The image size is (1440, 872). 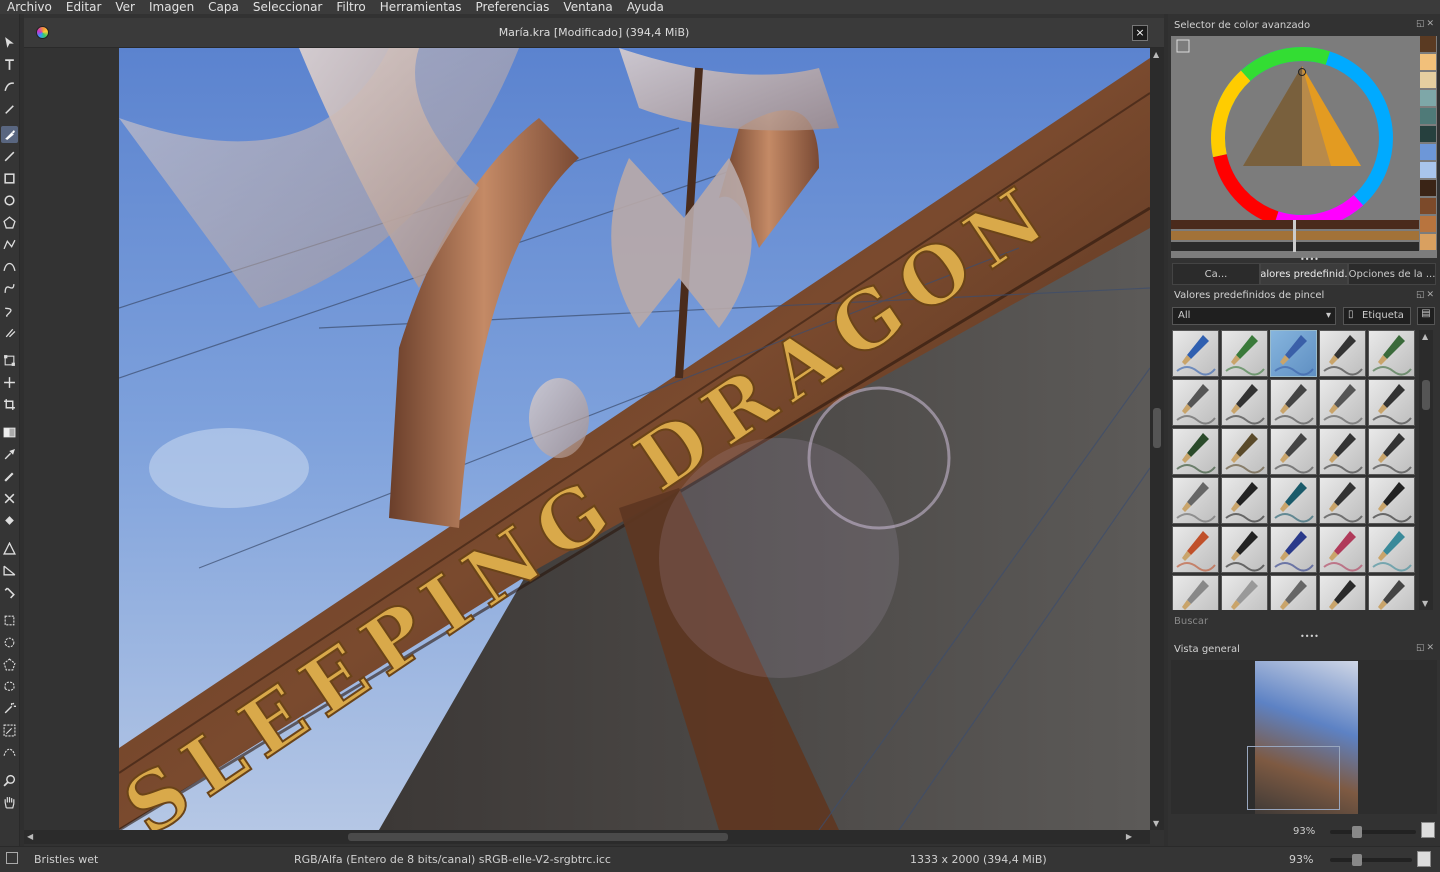 I want to click on status-zoom-slider, so click(x=1371, y=860).